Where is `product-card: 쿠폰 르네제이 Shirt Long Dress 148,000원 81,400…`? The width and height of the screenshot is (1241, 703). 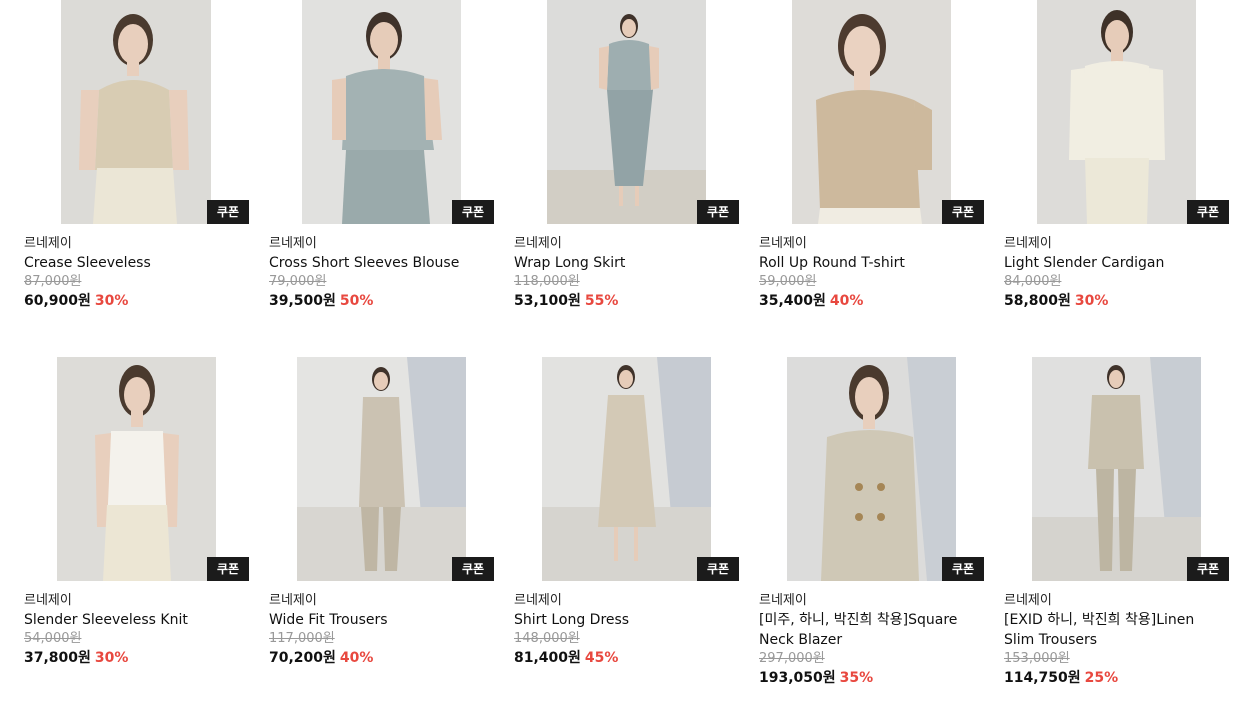
product-card: 쿠폰 르네제이 Shirt Long Dress 148,000원 81,400… is located at coordinates (626, 512).